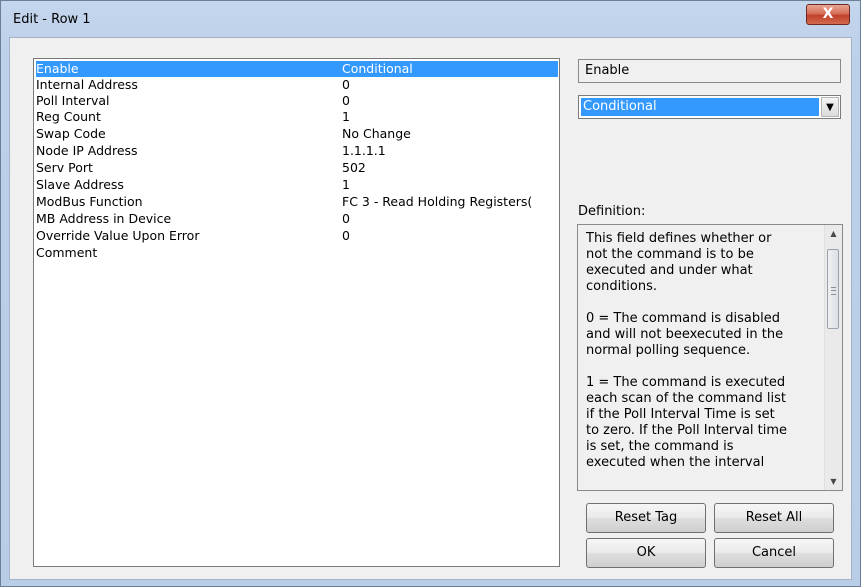 This screenshot has height=587, width=861. I want to click on title-bar: Edit - Row 1 X, so click(430, 19).